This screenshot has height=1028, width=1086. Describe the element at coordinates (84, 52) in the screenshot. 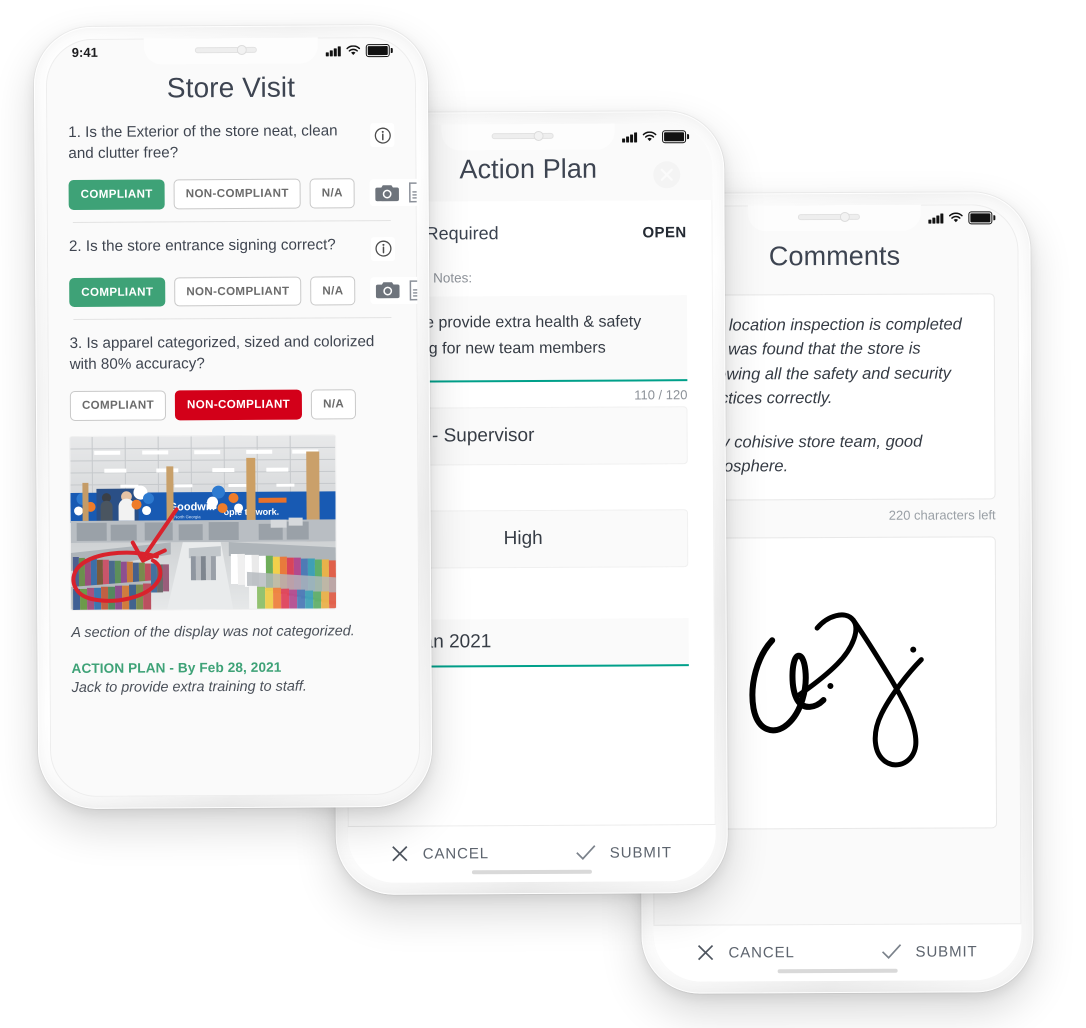

I see `status-time: 9:41` at that location.